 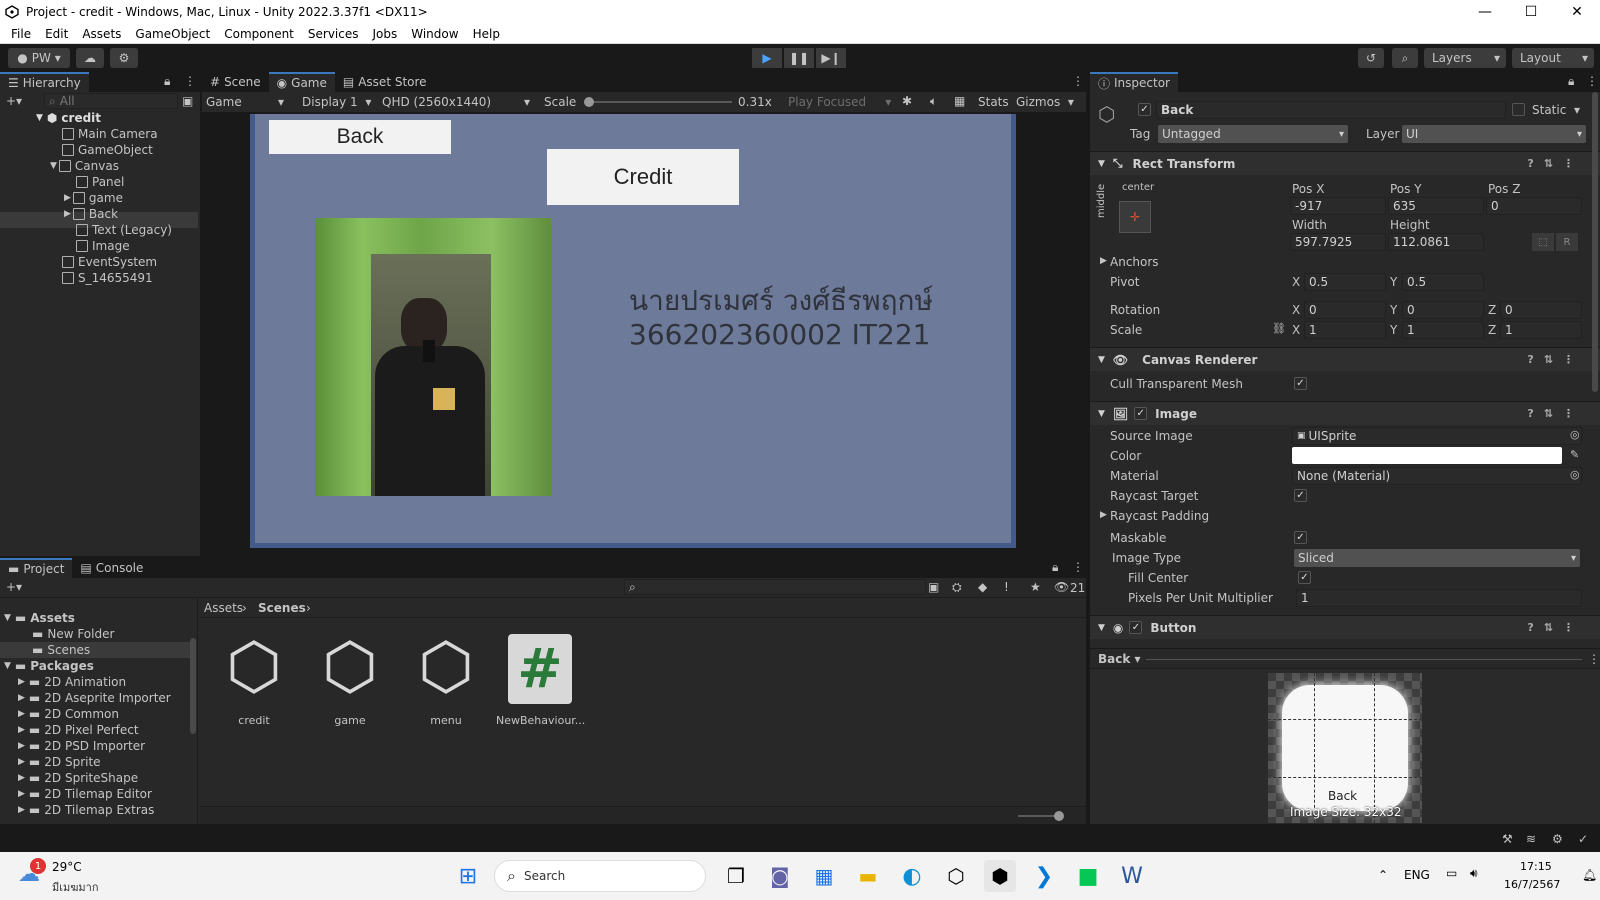 What do you see at coordinates (101, 34) in the screenshot?
I see `menu-assets: Assets` at bounding box center [101, 34].